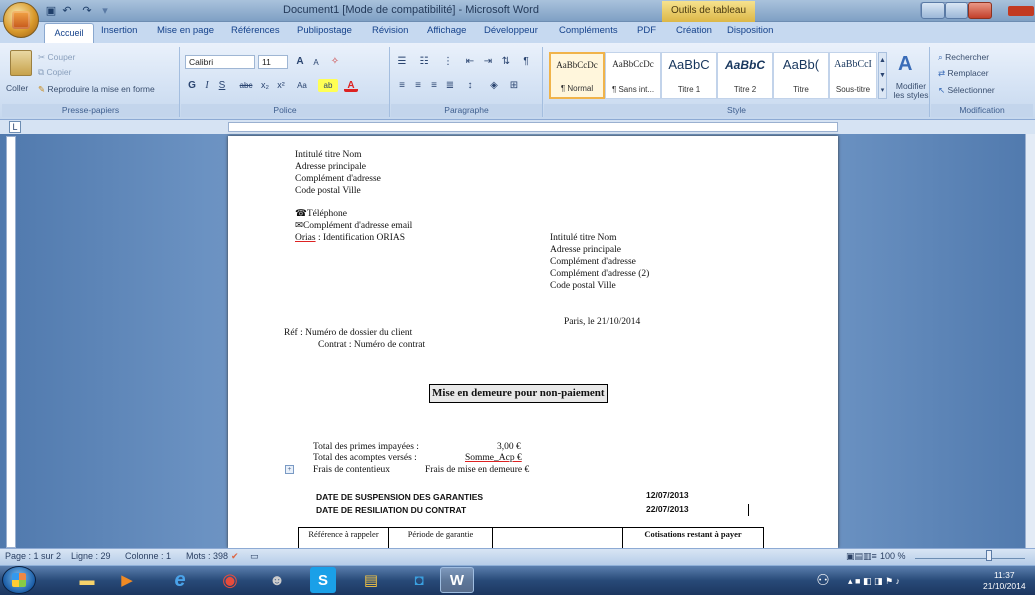 The image size is (1035, 595). What do you see at coordinates (853, 75) in the screenshot?
I see `style-subtitle: AaBbCcI Sous-titre` at bounding box center [853, 75].